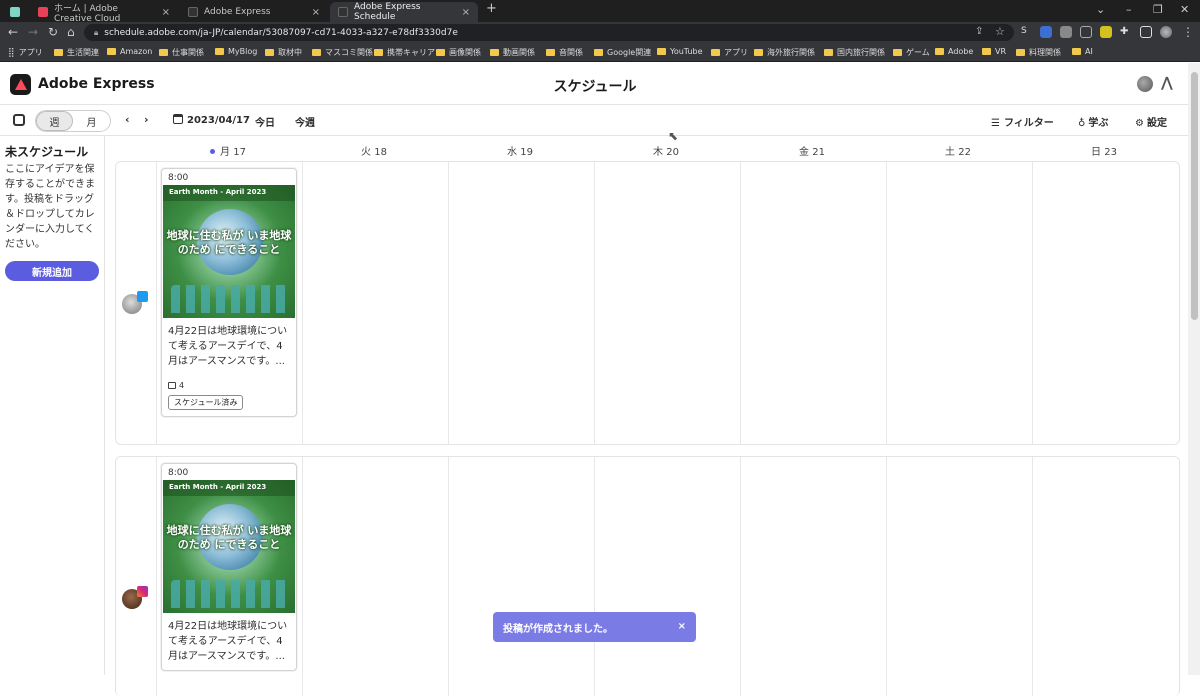  Describe the element at coordinates (512, 52) in the screenshot. I see `bookmark-folder: 動画関係` at that location.